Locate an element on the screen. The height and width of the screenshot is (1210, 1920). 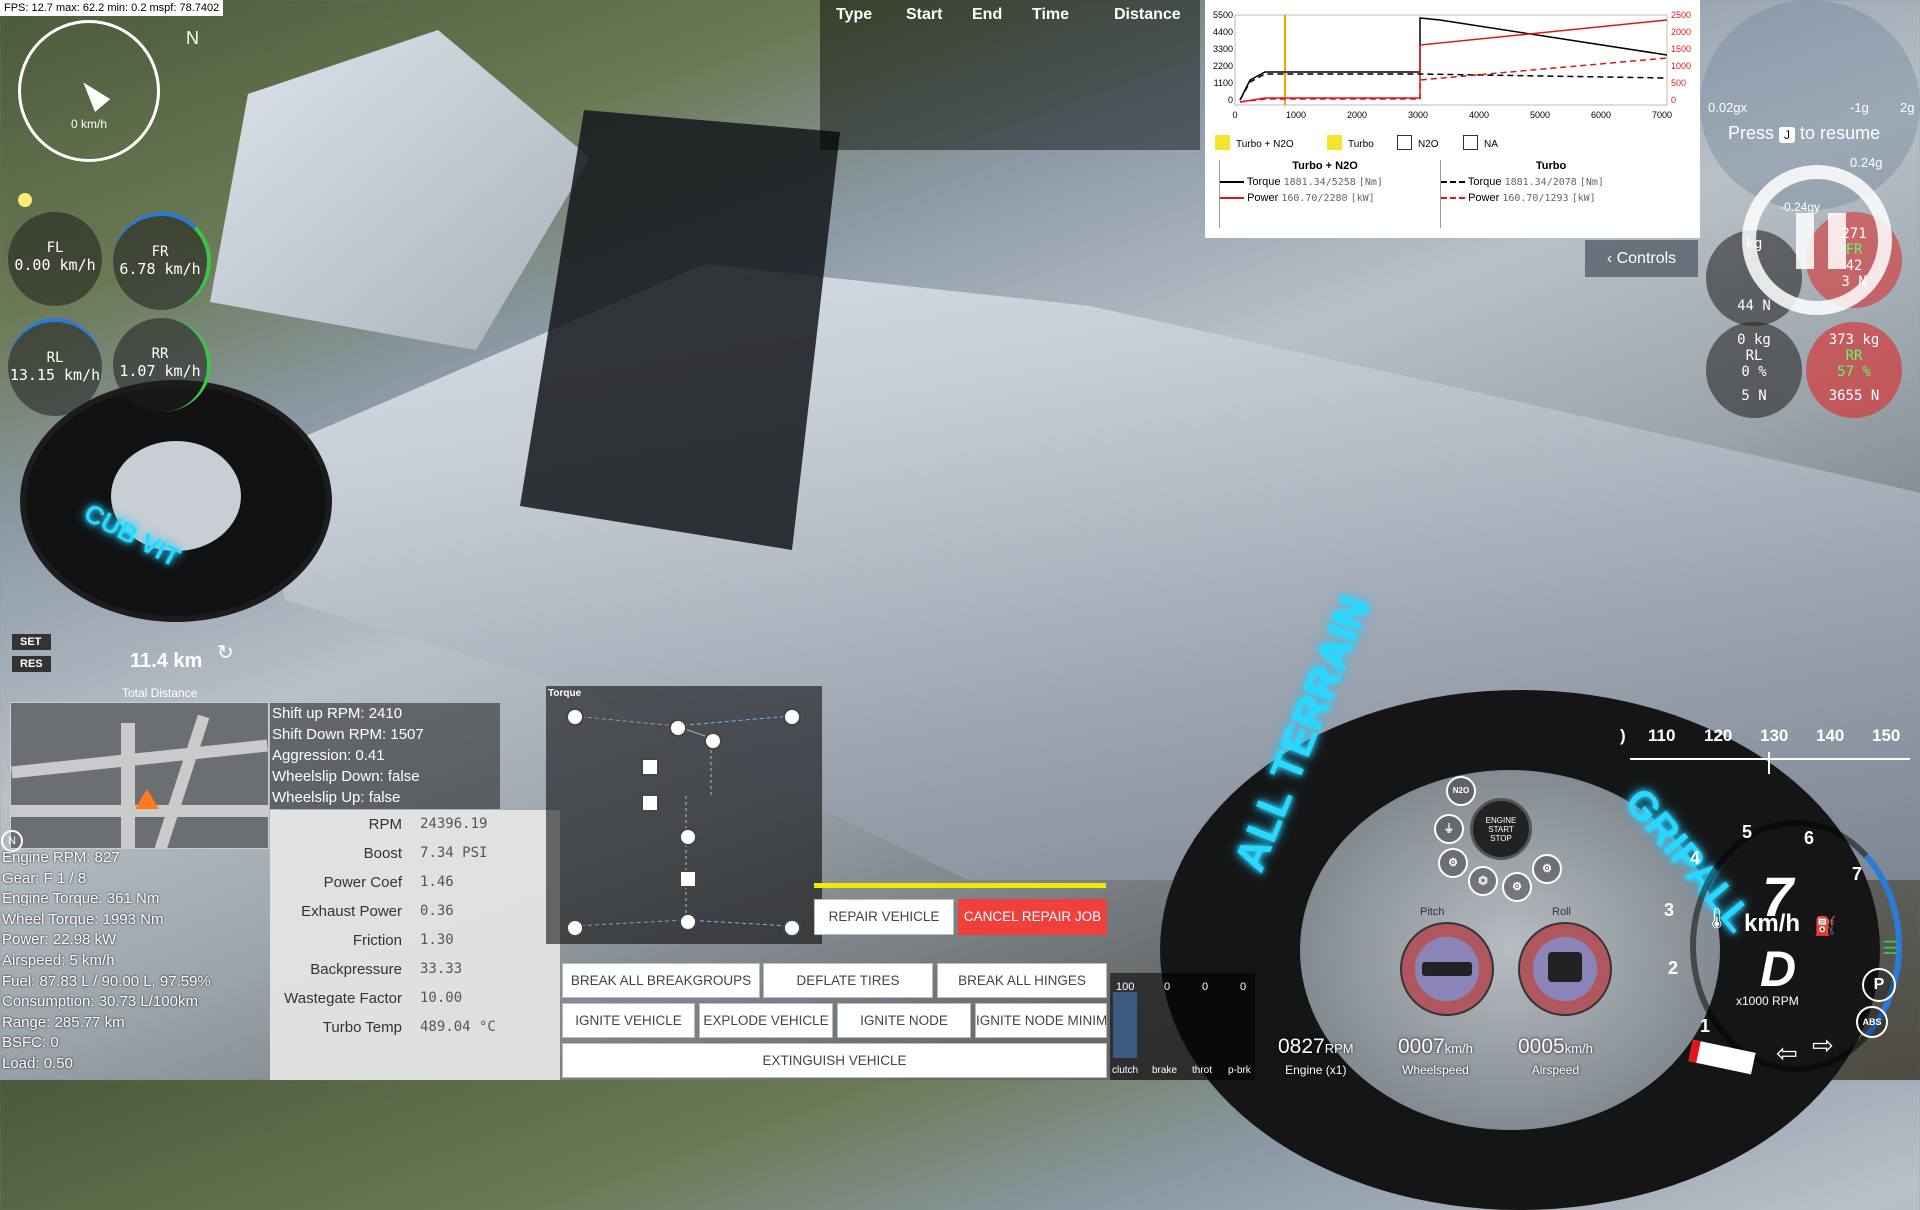
y-right-tick: 0 is located at coordinates (1673, 100).